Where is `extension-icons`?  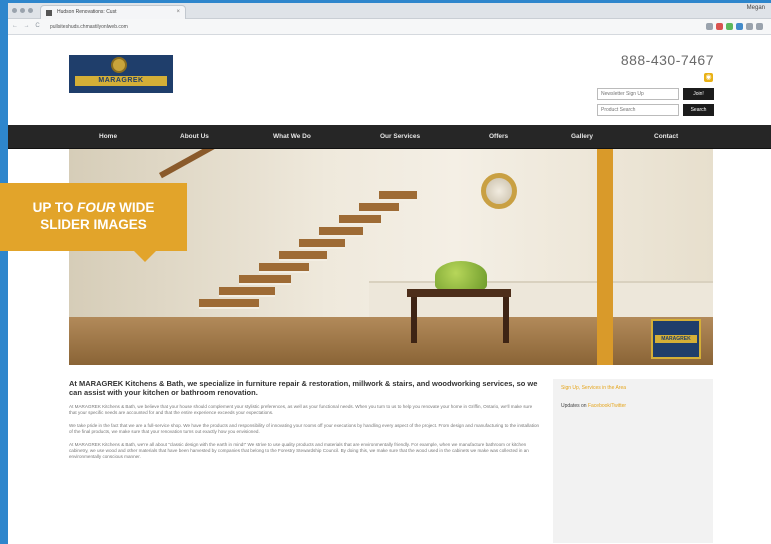
extension-icons is located at coordinates (734, 26).